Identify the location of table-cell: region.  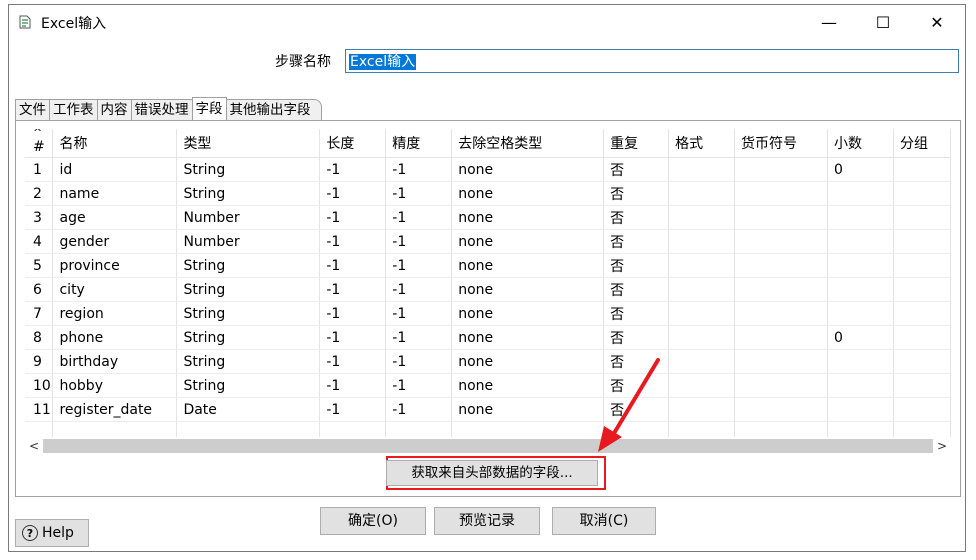
(115, 313).